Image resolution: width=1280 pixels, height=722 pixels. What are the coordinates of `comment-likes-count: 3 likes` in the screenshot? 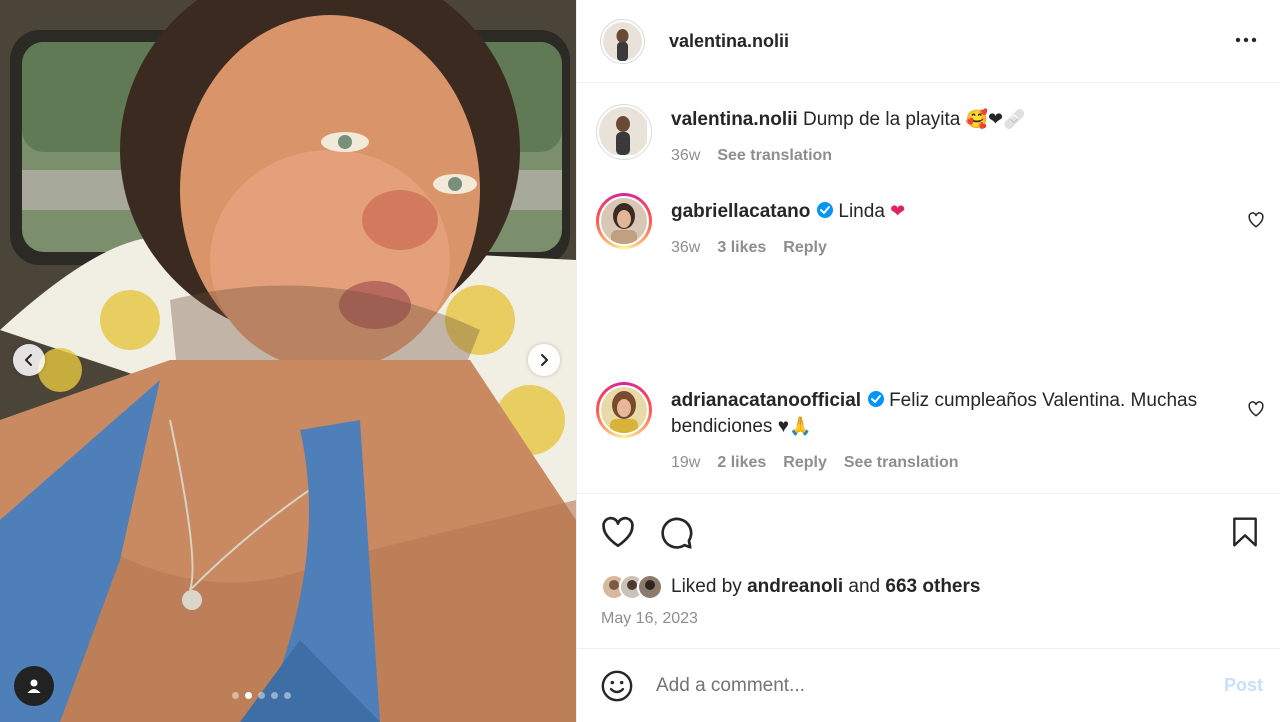 It's located at (741, 248).